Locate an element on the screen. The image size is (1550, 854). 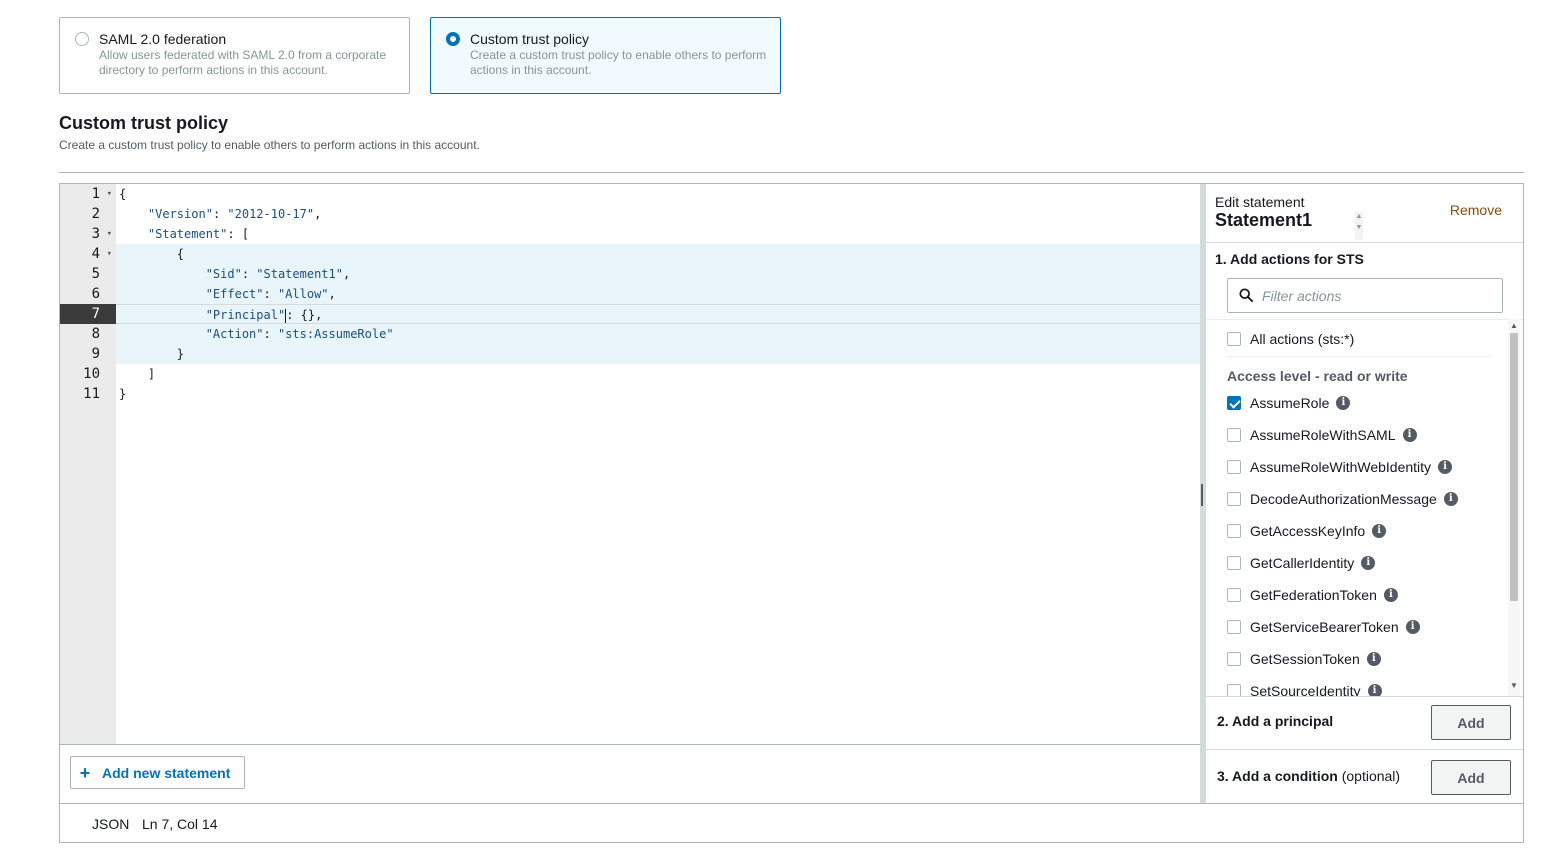
search-icon is located at coordinates (1246, 295).